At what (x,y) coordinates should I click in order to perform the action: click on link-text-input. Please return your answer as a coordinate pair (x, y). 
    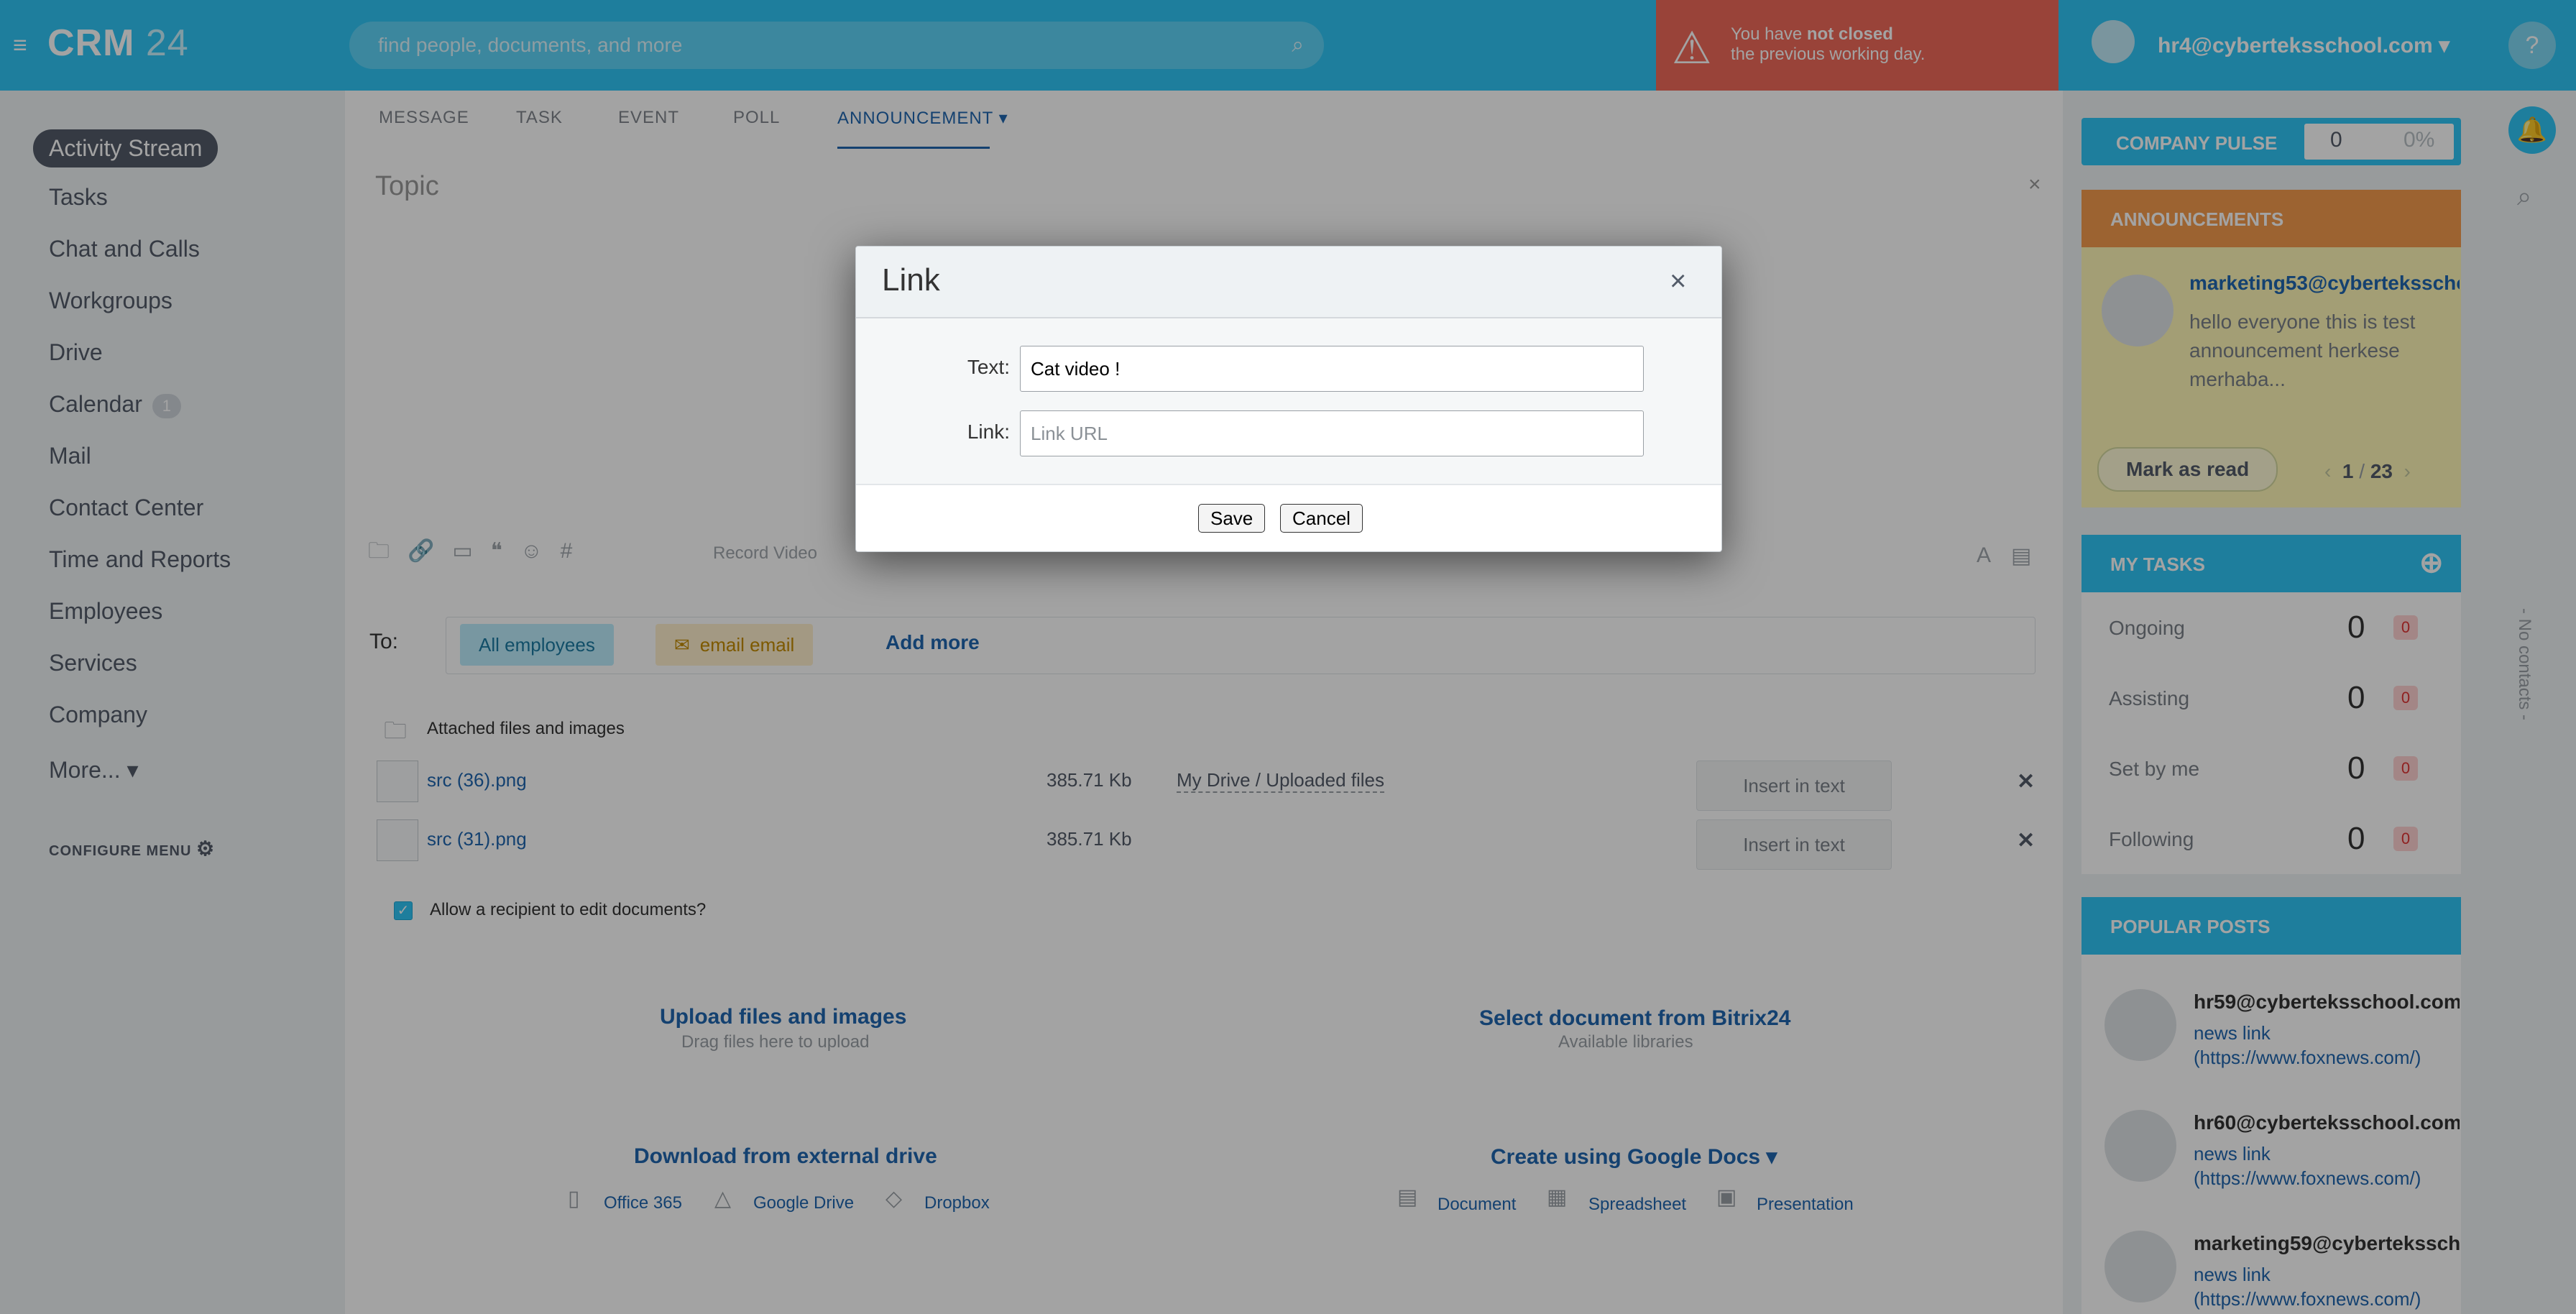
    Looking at the image, I should click on (1332, 369).